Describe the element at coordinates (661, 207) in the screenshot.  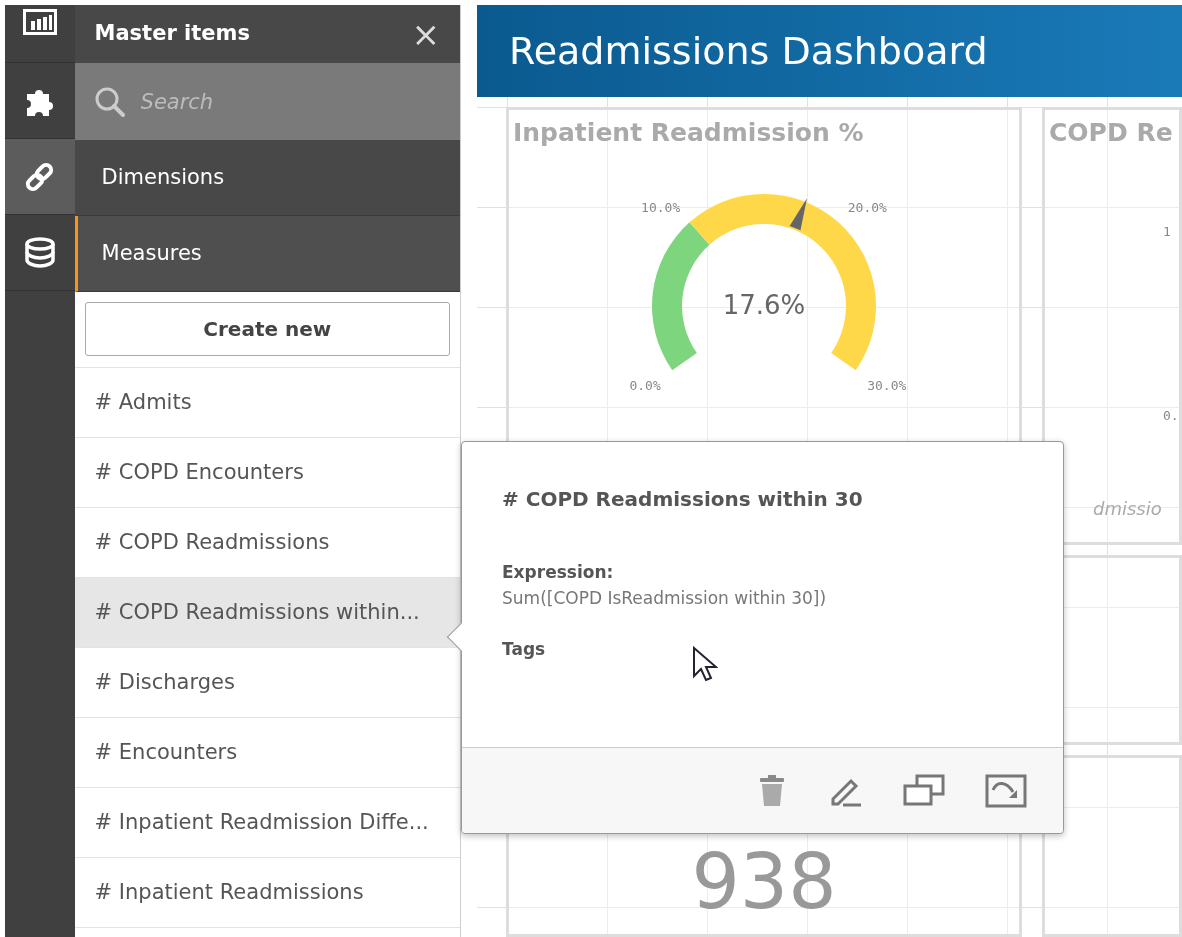
I see `gauge-tick-label: 10.0%` at that location.